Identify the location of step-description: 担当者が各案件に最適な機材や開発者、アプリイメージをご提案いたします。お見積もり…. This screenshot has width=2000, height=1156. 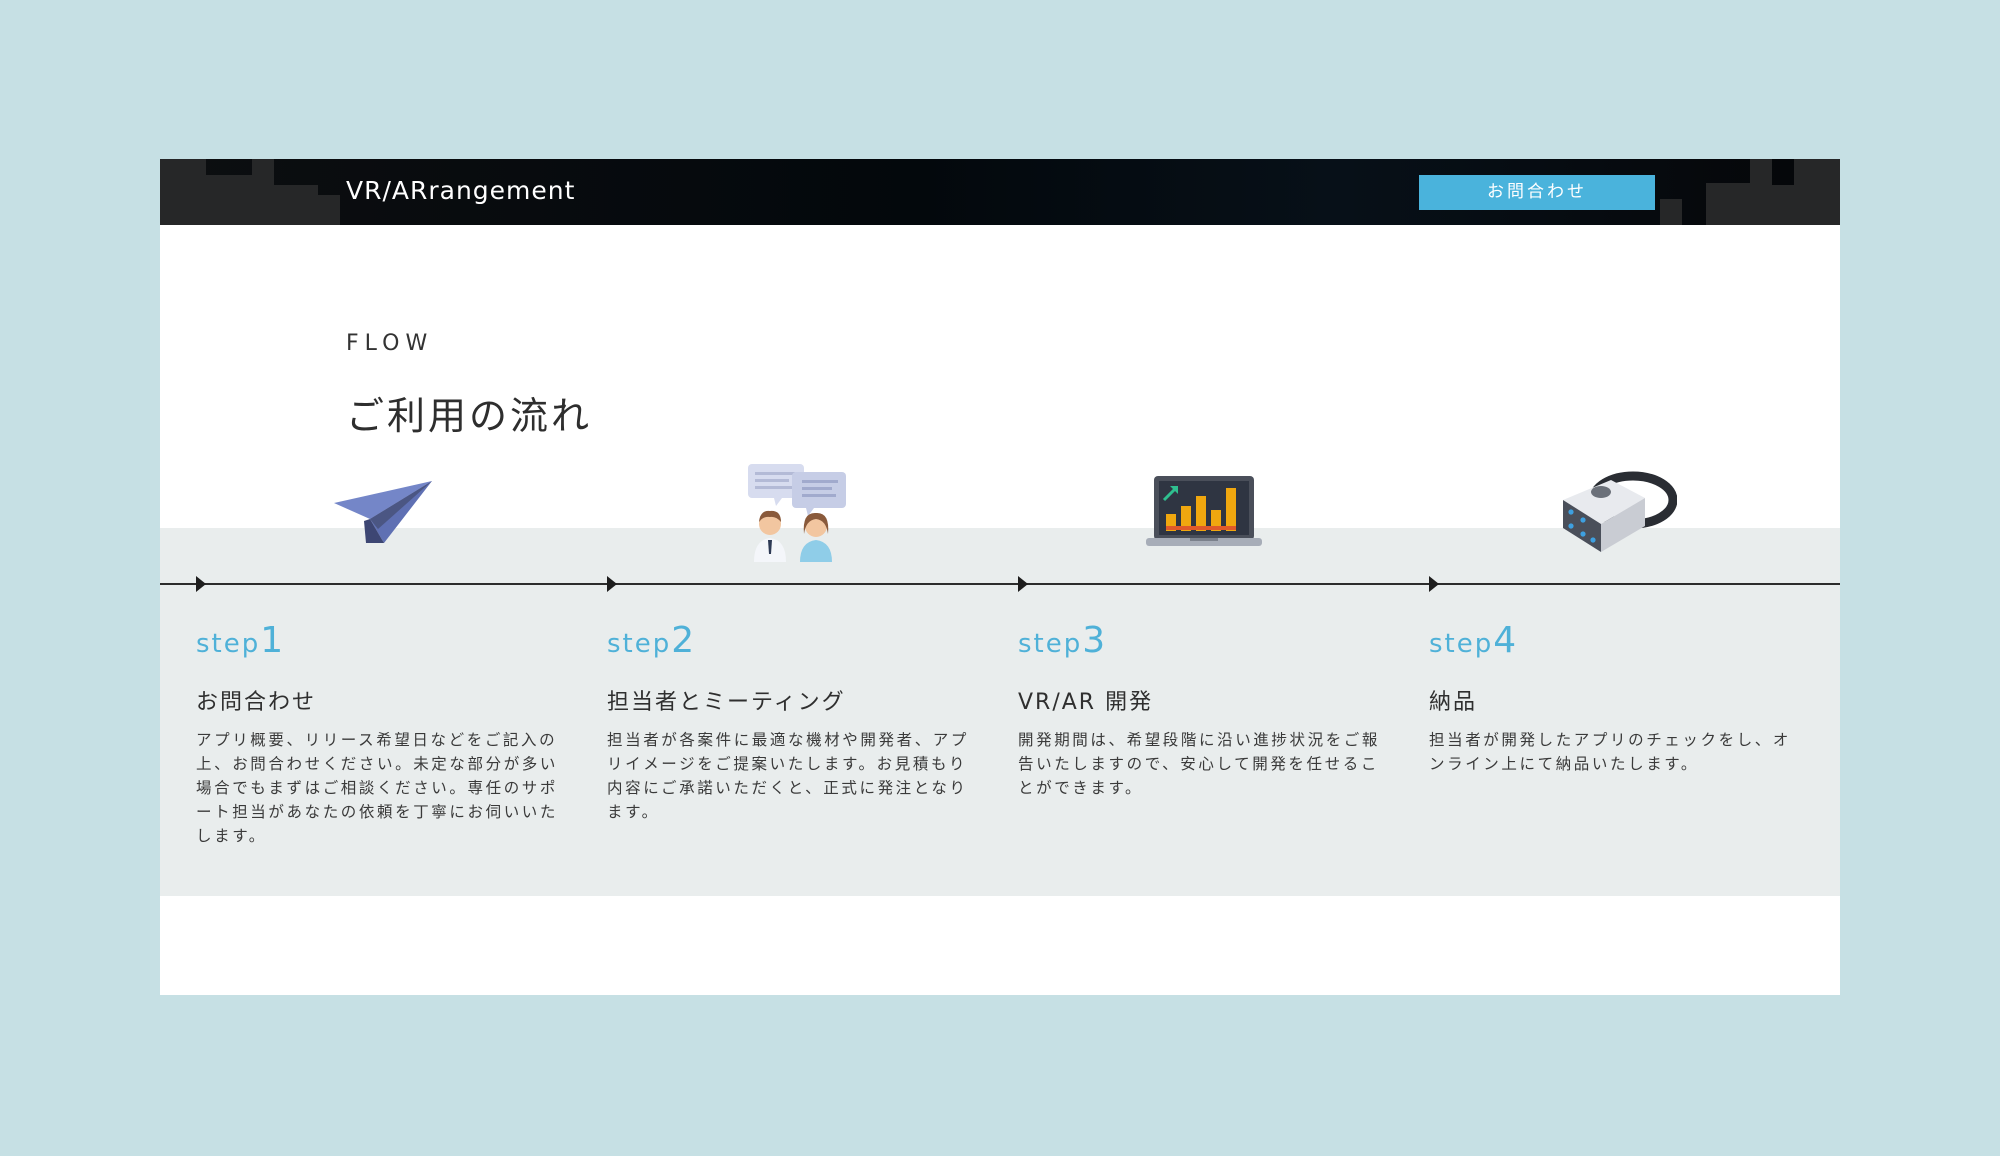
(788, 776).